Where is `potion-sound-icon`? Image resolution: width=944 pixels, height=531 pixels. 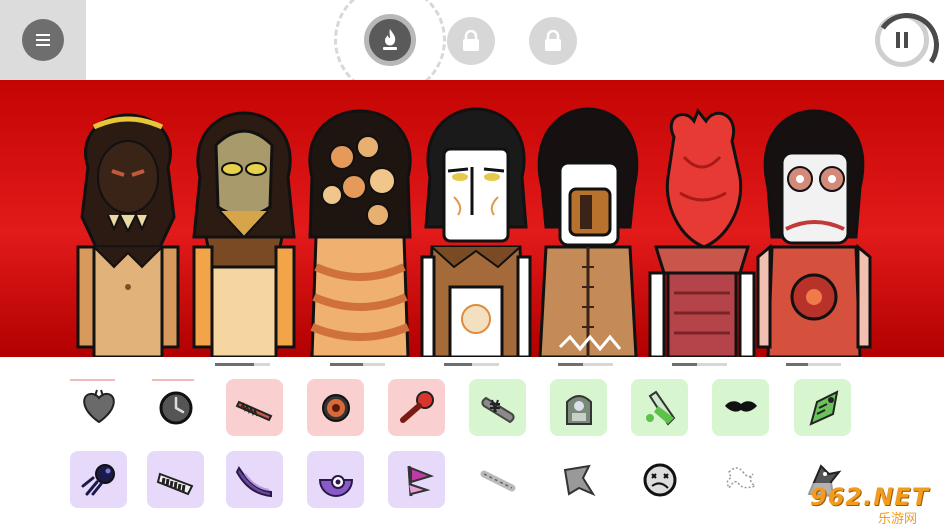 potion-sound-icon is located at coordinates (660, 408).